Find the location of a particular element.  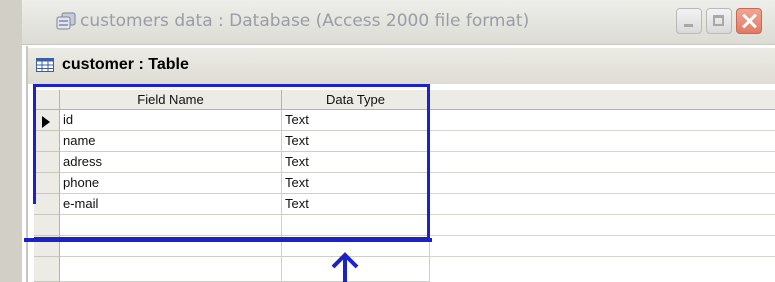

annotation-underline is located at coordinates (228, 240).